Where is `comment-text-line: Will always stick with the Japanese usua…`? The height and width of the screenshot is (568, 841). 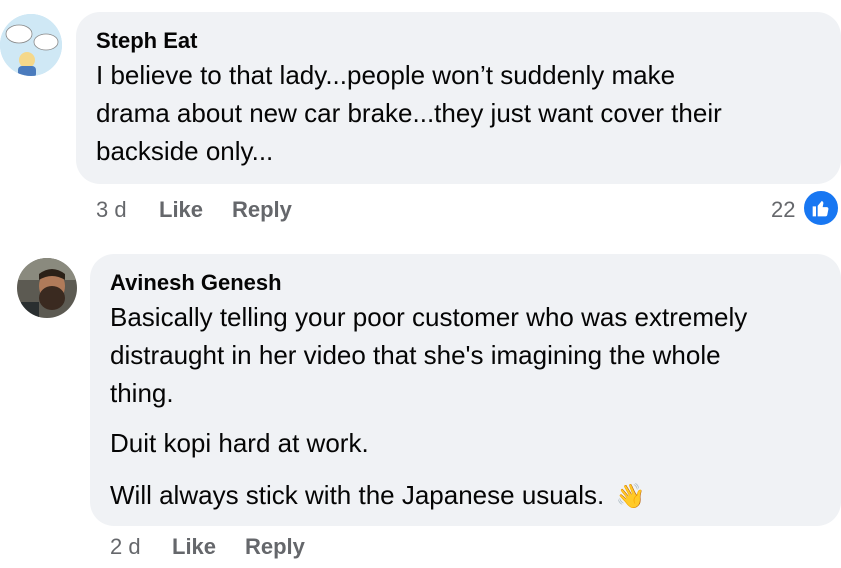 comment-text-line: Will always stick with the Japanese usua… is located at coordinates (377, 496).